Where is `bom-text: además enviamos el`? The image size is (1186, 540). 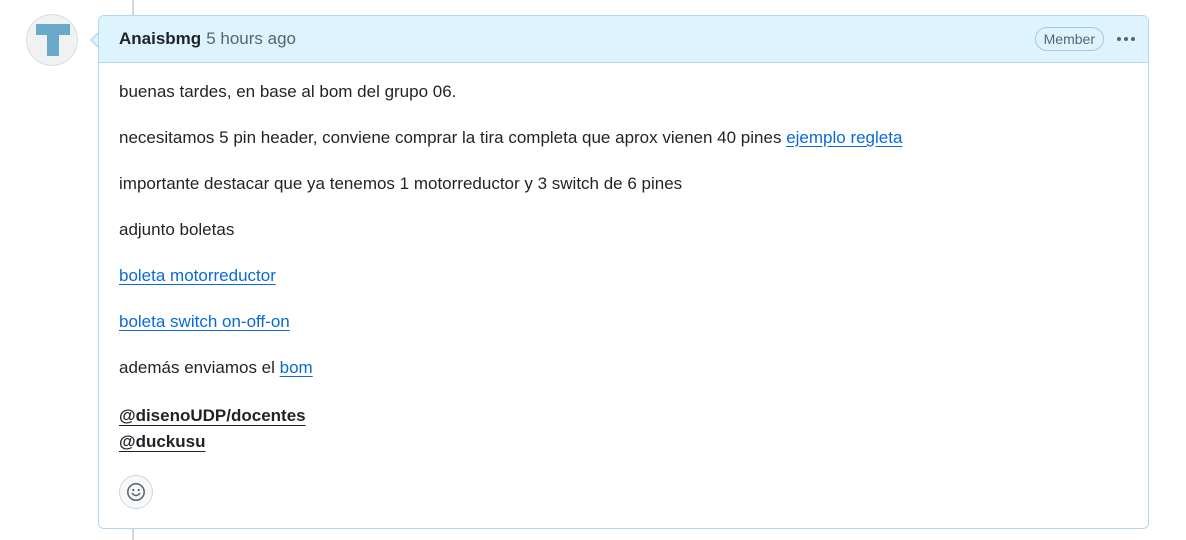 bom-text: además enviamos el is located at coordinates (199, 367).